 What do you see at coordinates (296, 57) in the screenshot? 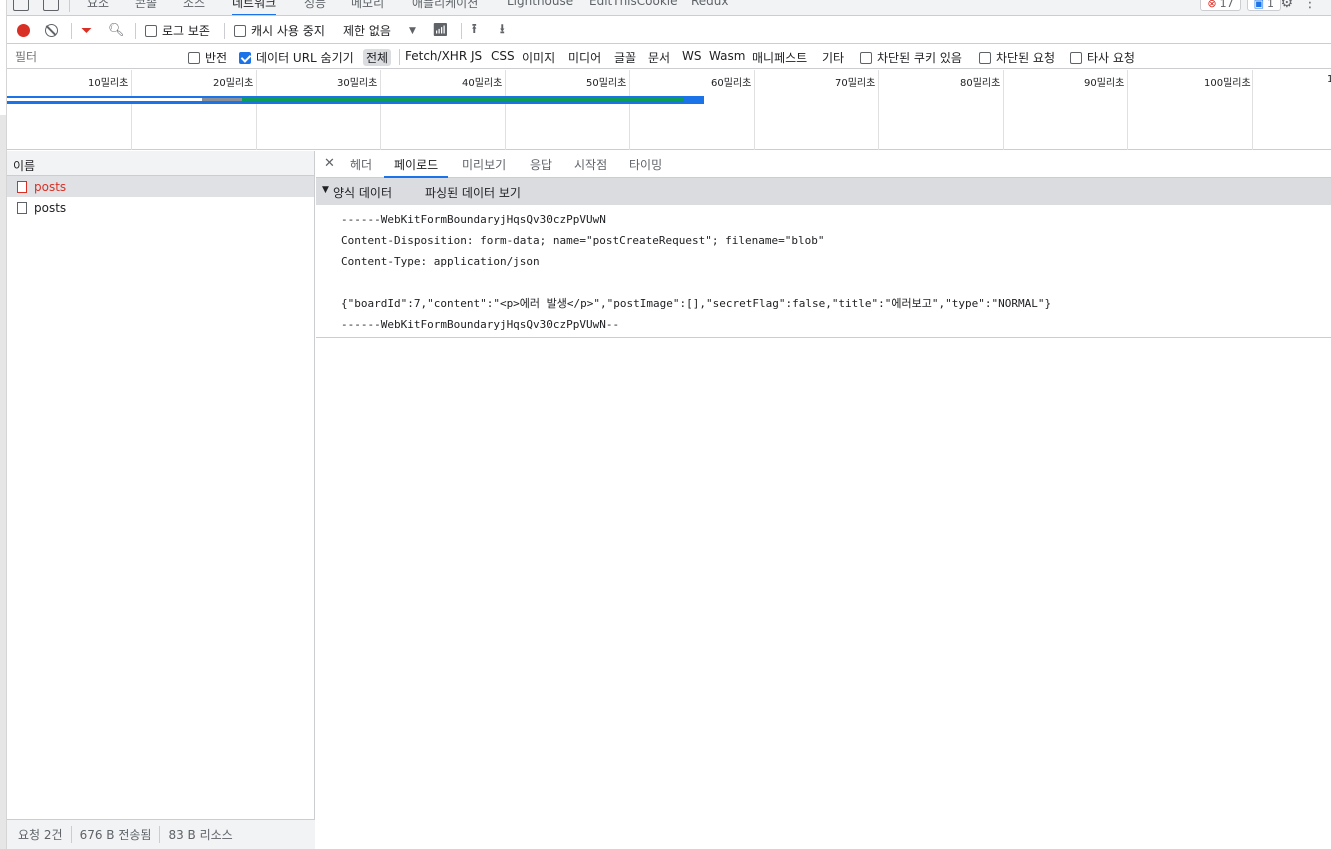
I see `hide-data-urls-checkbox: 데이터 URL 숨기기` at bounding box center [296, 57].